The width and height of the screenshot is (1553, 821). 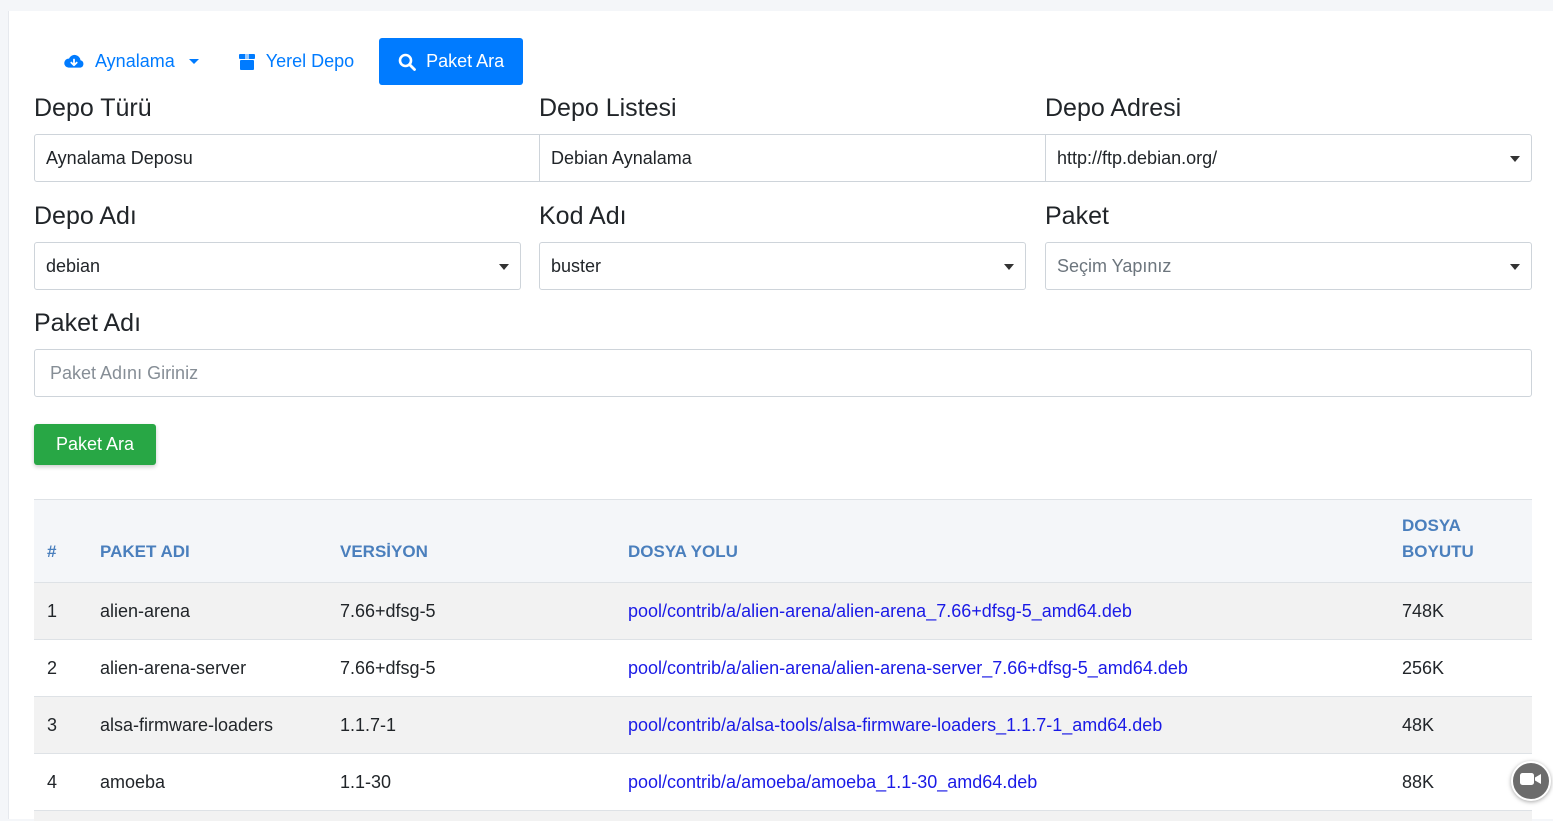 I want to click on tab-paket-ara-label: Paket Ara, so click(x=465, y=61).